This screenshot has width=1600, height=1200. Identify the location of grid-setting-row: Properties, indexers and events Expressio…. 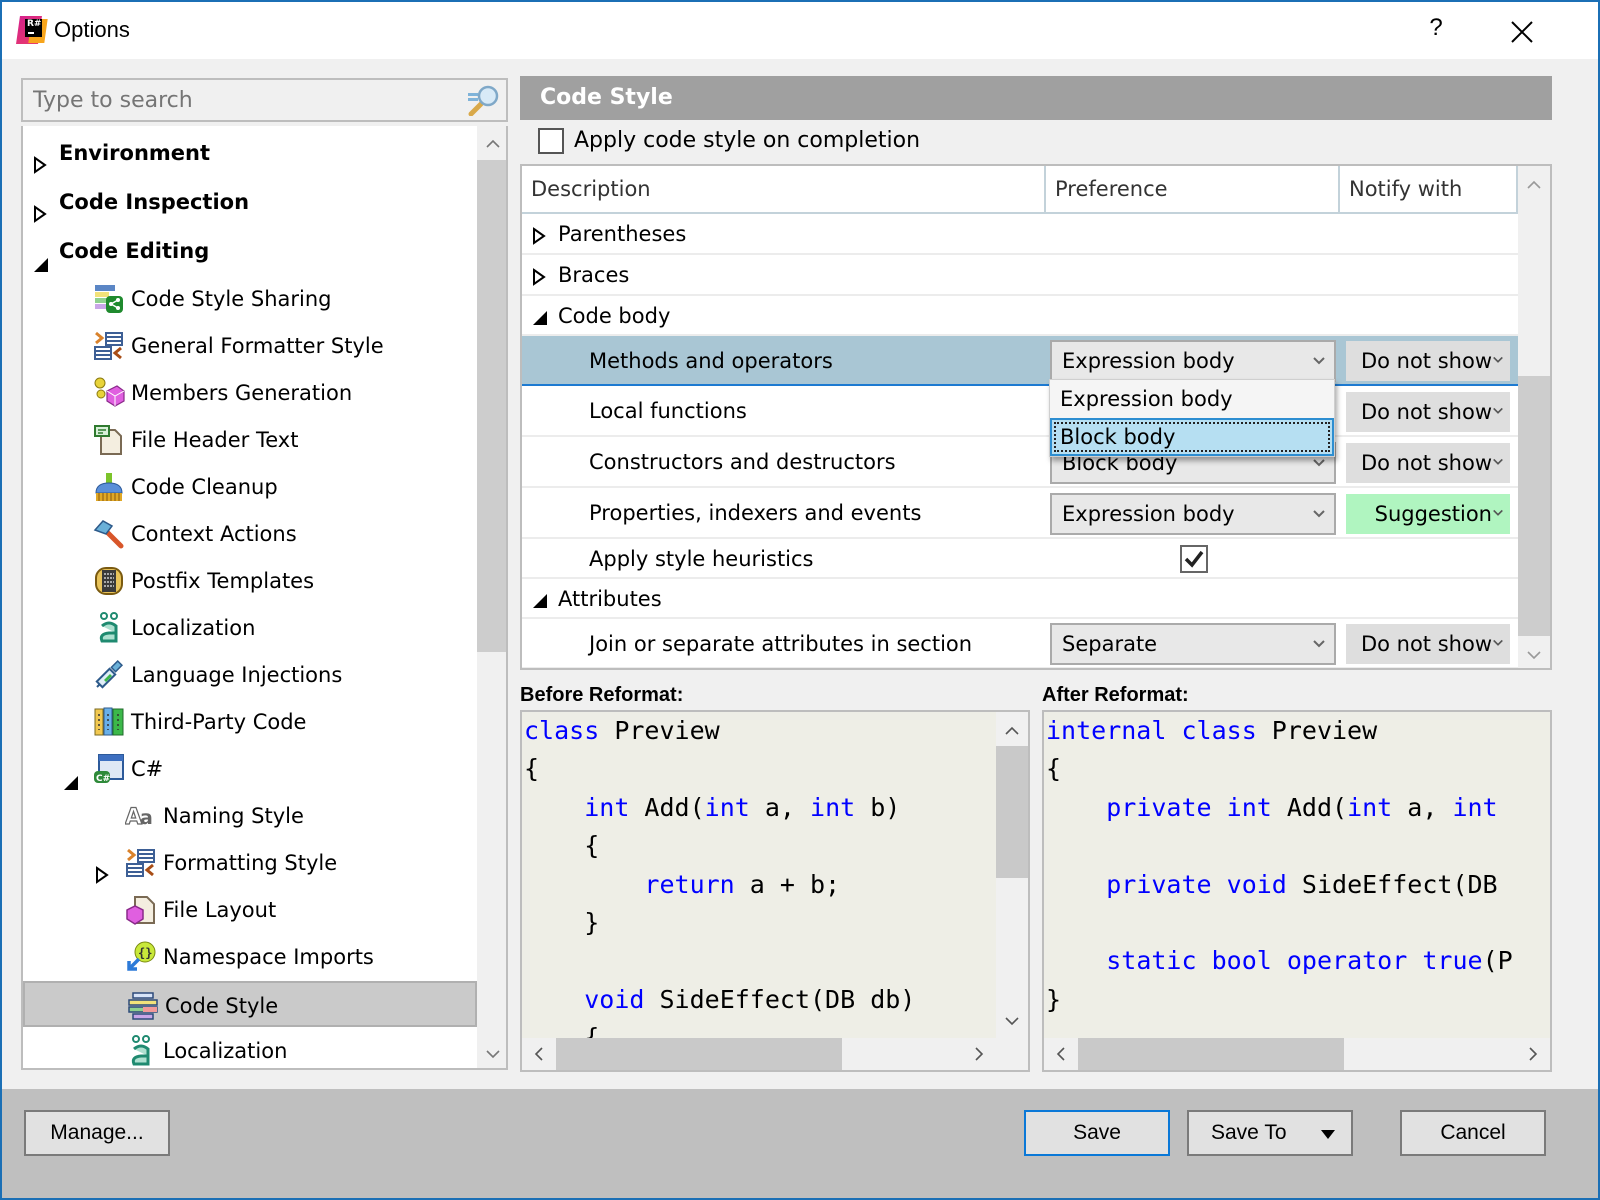
(1020, 513).